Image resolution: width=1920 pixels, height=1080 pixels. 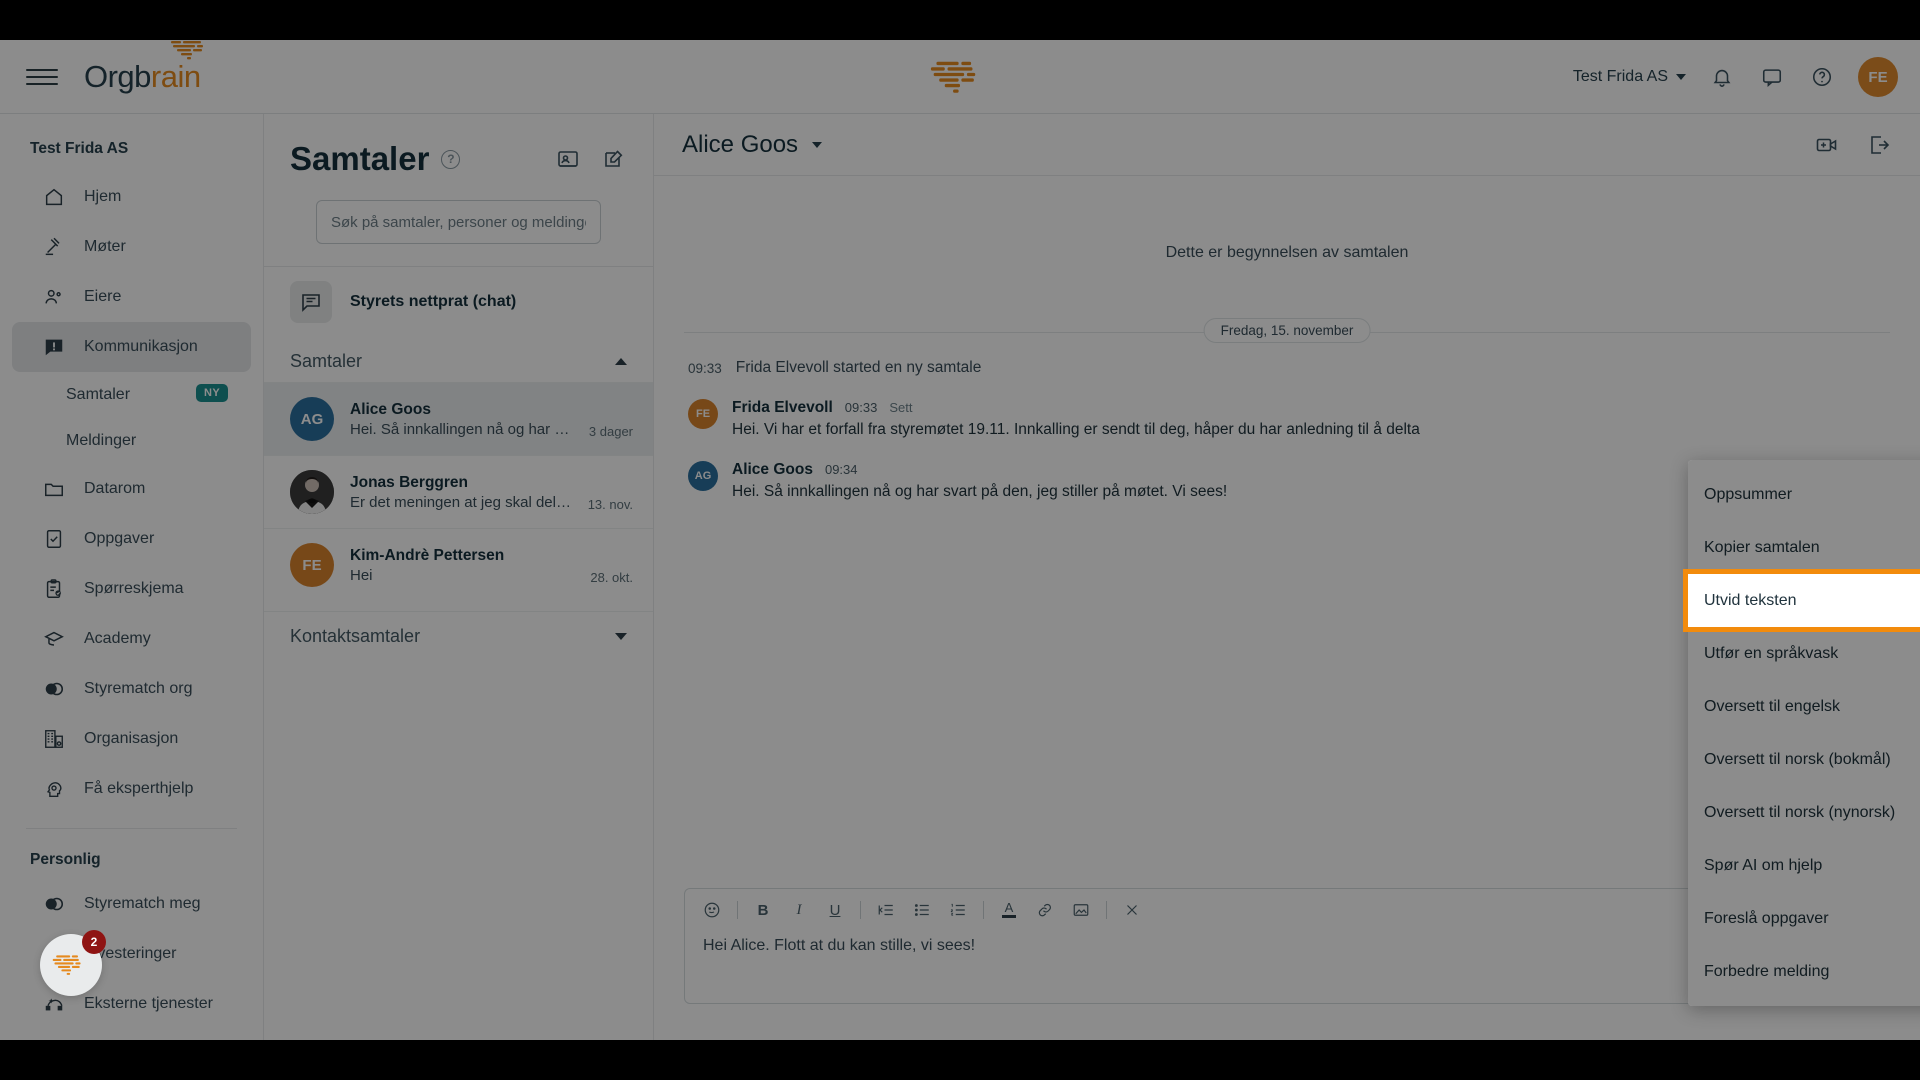 I want to click on contact-card-icon, so click(x=568, y=159).